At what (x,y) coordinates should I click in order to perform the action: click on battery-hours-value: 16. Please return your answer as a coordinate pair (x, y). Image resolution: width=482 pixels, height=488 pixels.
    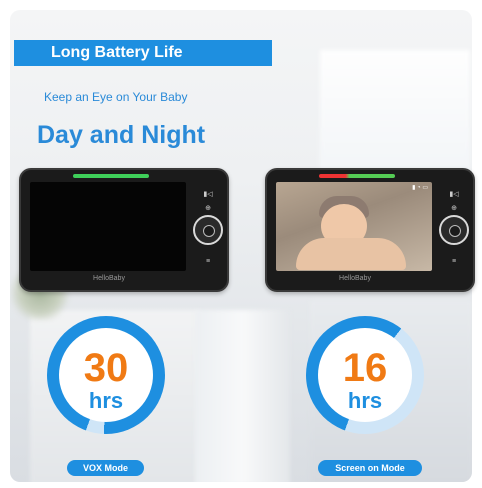
    Looking at the image, I should click on (365, 368).